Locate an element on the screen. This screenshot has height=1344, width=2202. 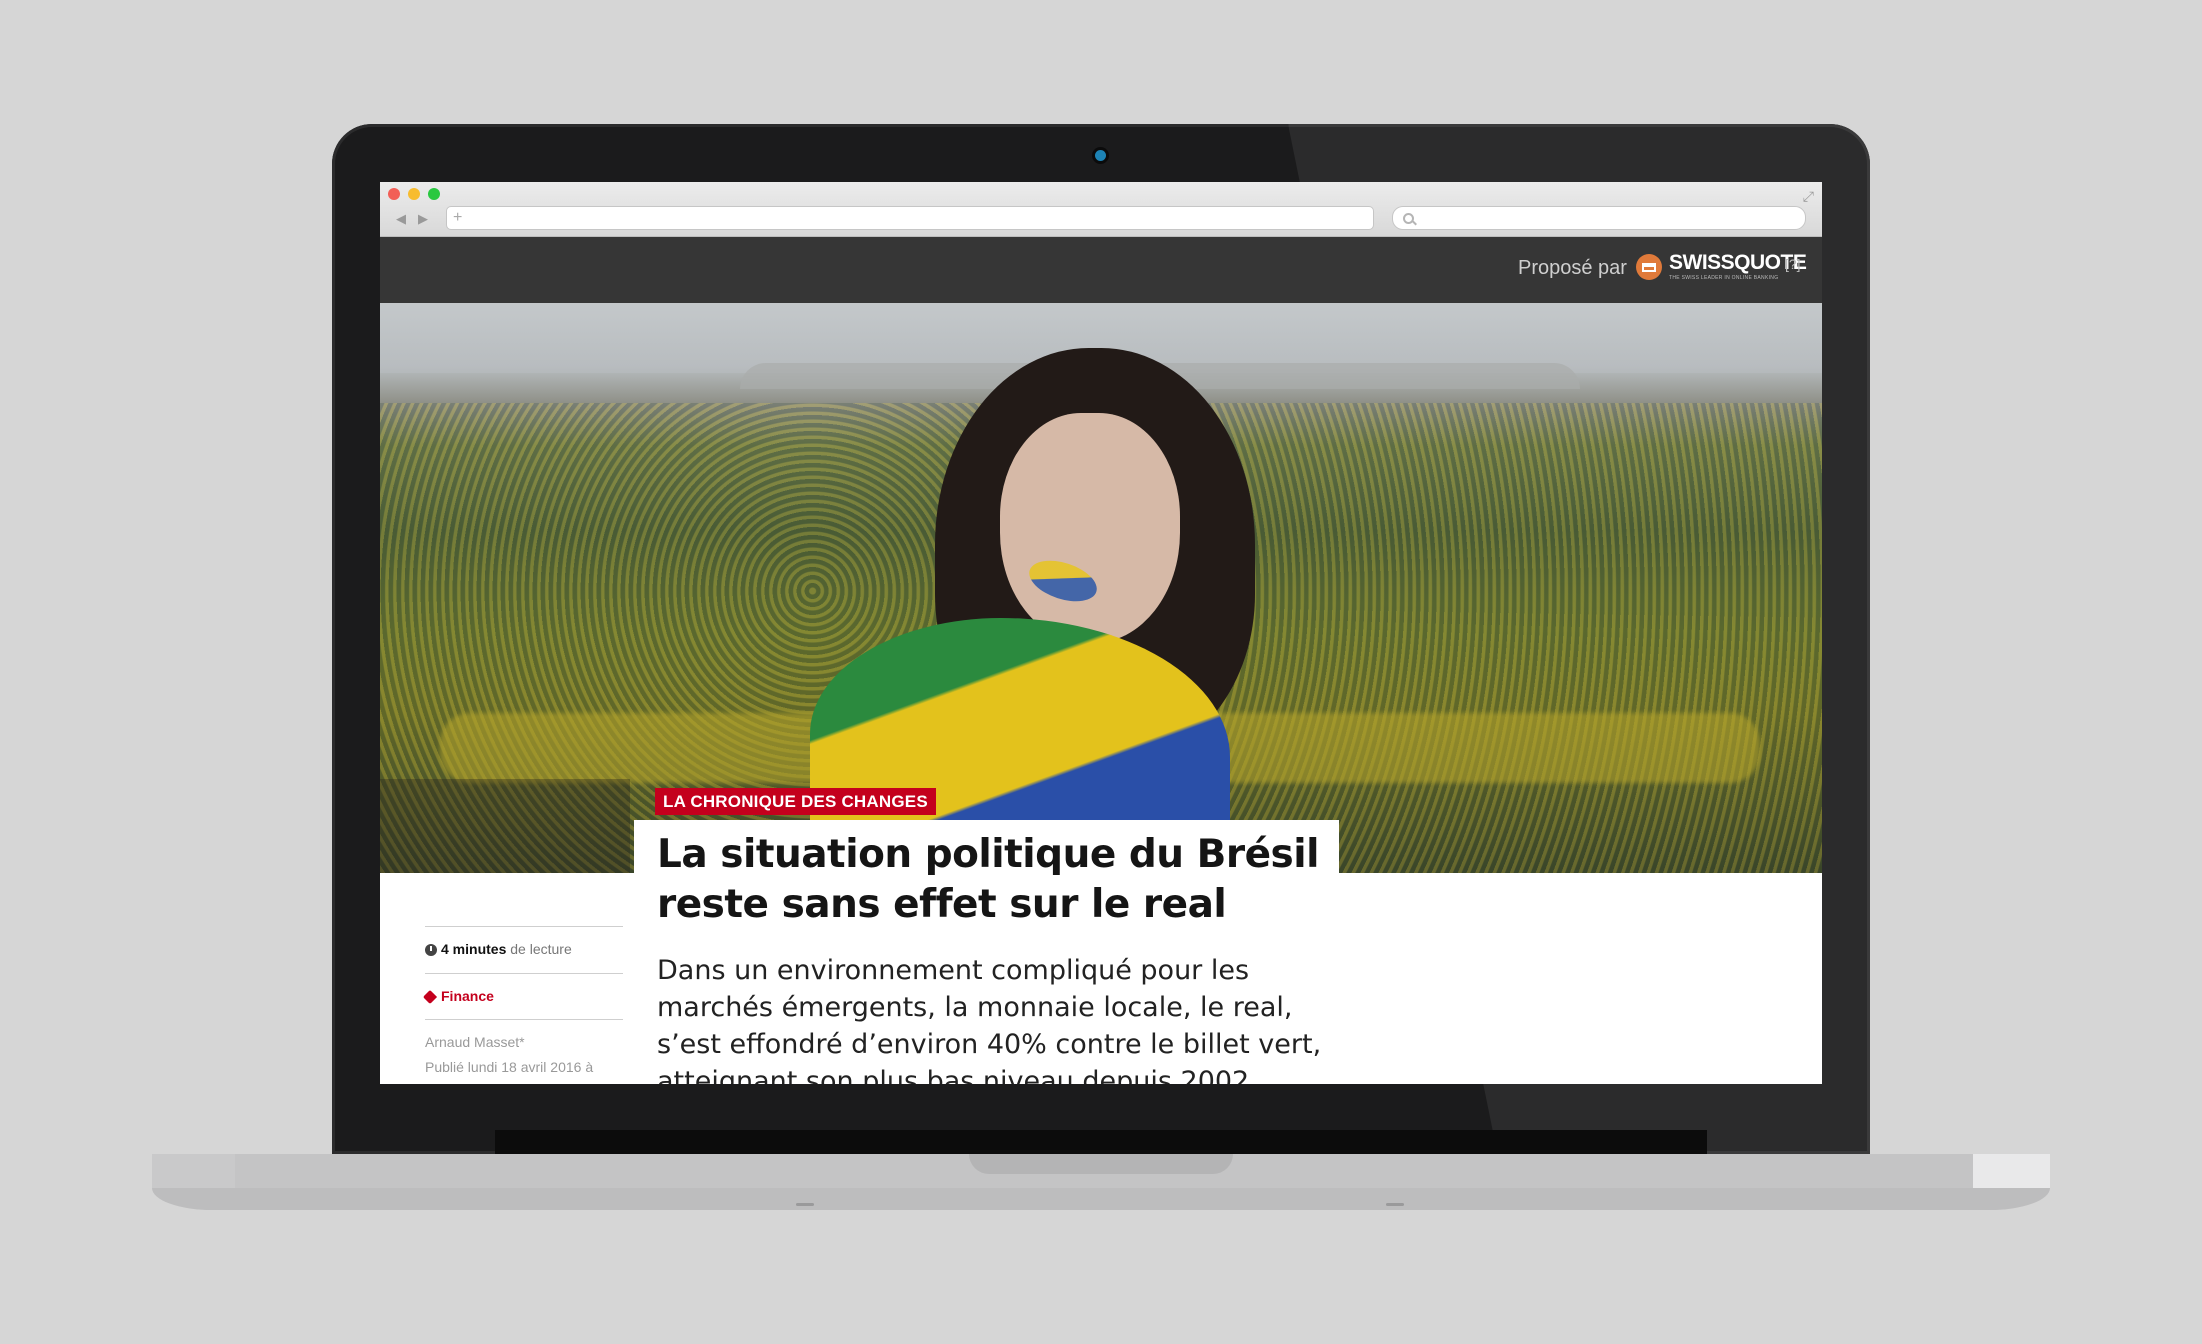
clock-icon is located at coordinates (431, 950).